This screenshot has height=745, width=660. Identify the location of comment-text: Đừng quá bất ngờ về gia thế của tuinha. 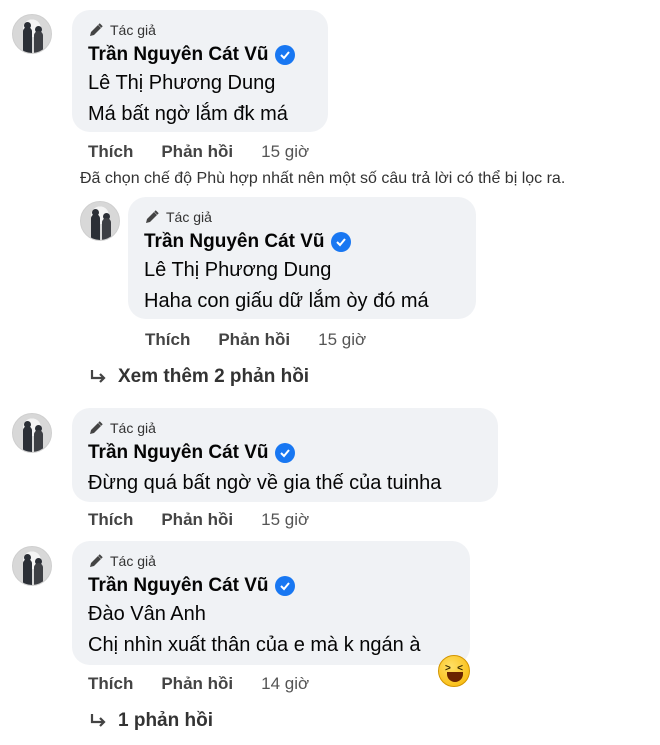
(265, 483).